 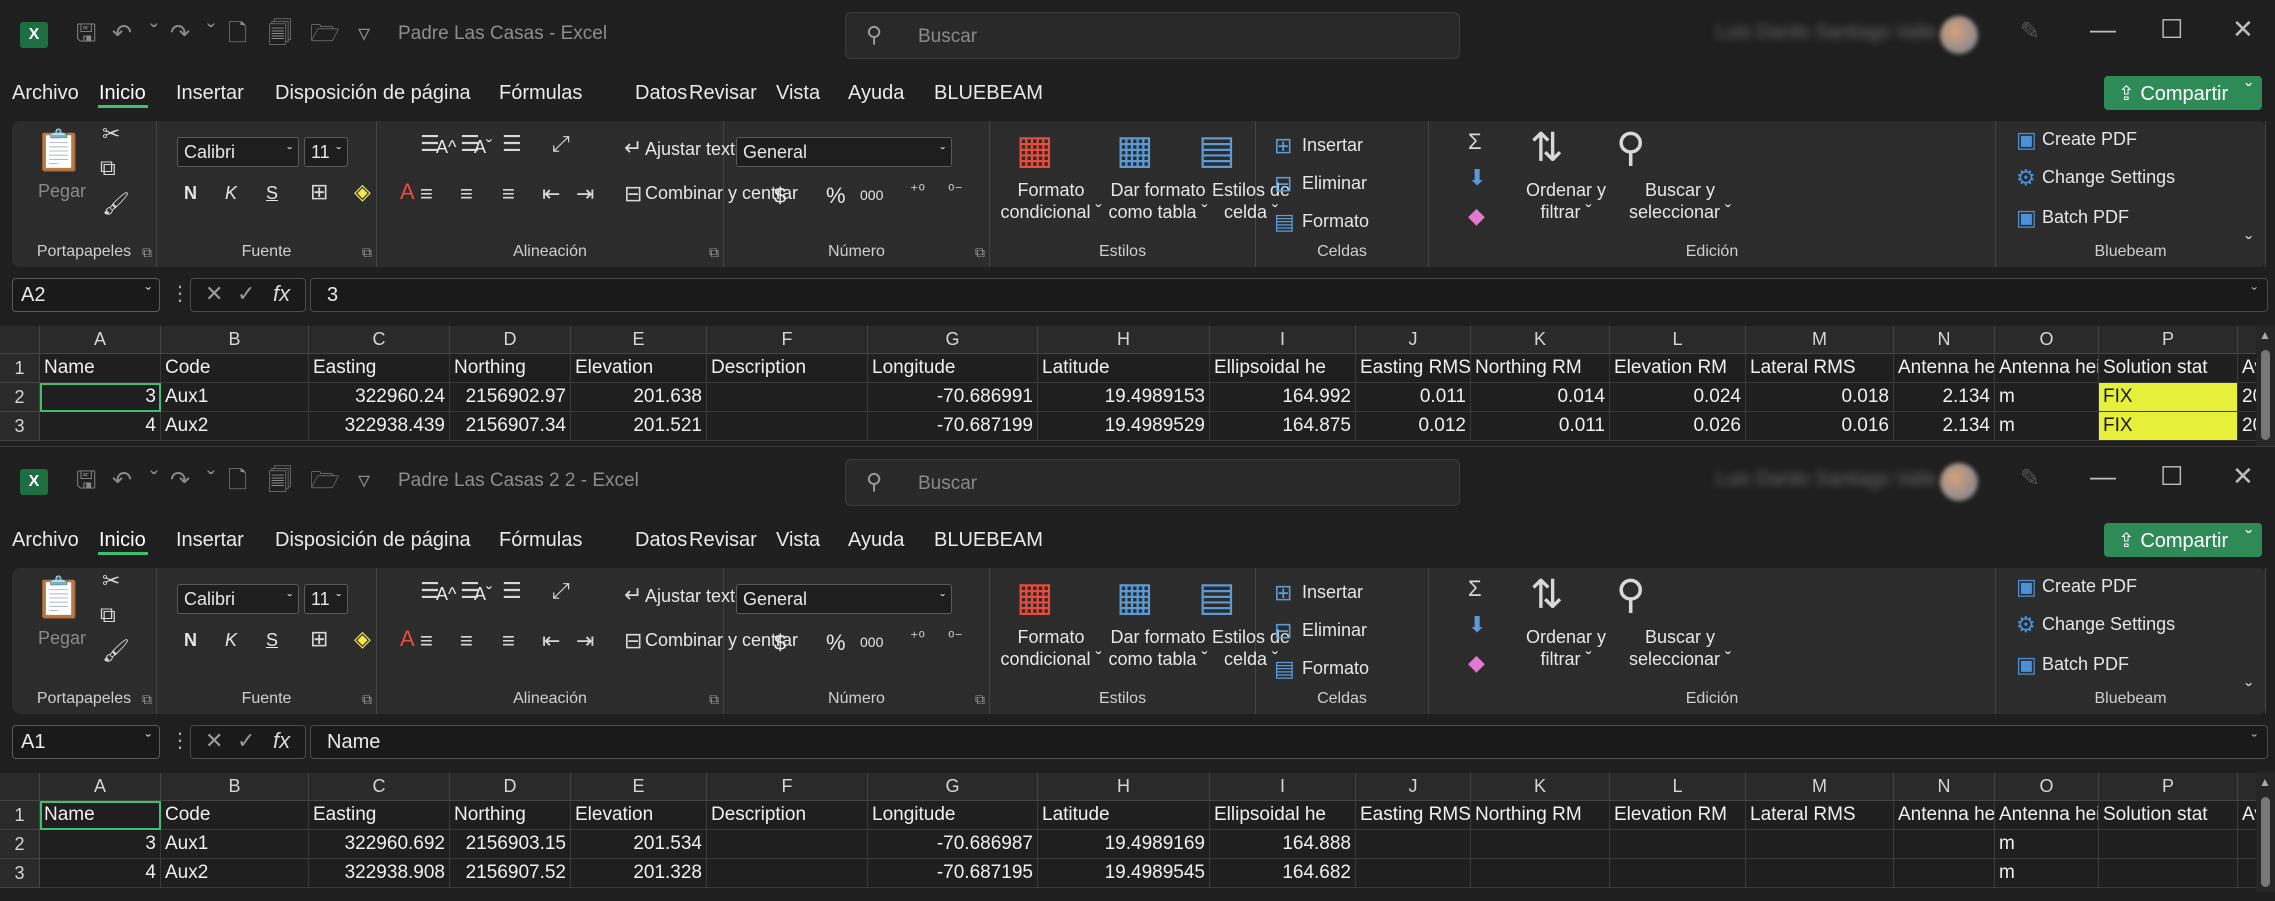 What do you see at coordinates (1476, 216) in the screenshot?
I see `clear-icon: ◆` at bounding box center [1476, 216].